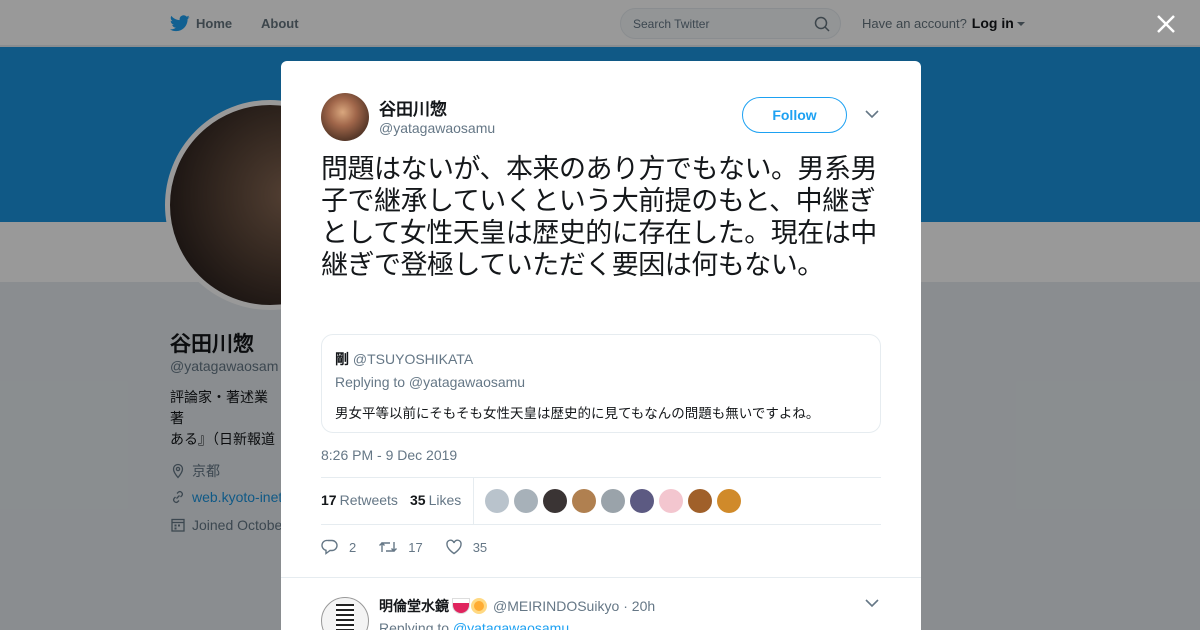 The image size is (1200, 630). Describe the element at coordinates (388, 547) in the screenshot. I see `retweet-icon` at that location.